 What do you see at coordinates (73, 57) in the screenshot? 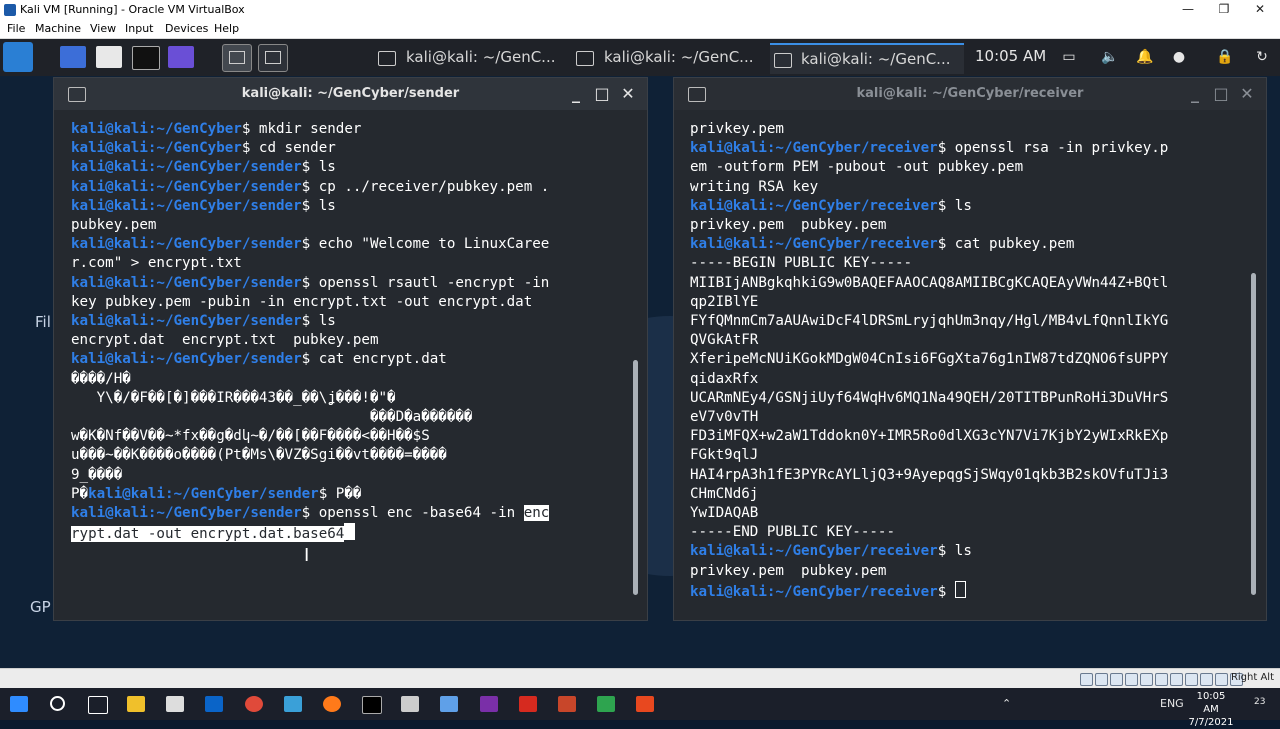
I see `show-desktop-icon` at bounding box center [73, 57].